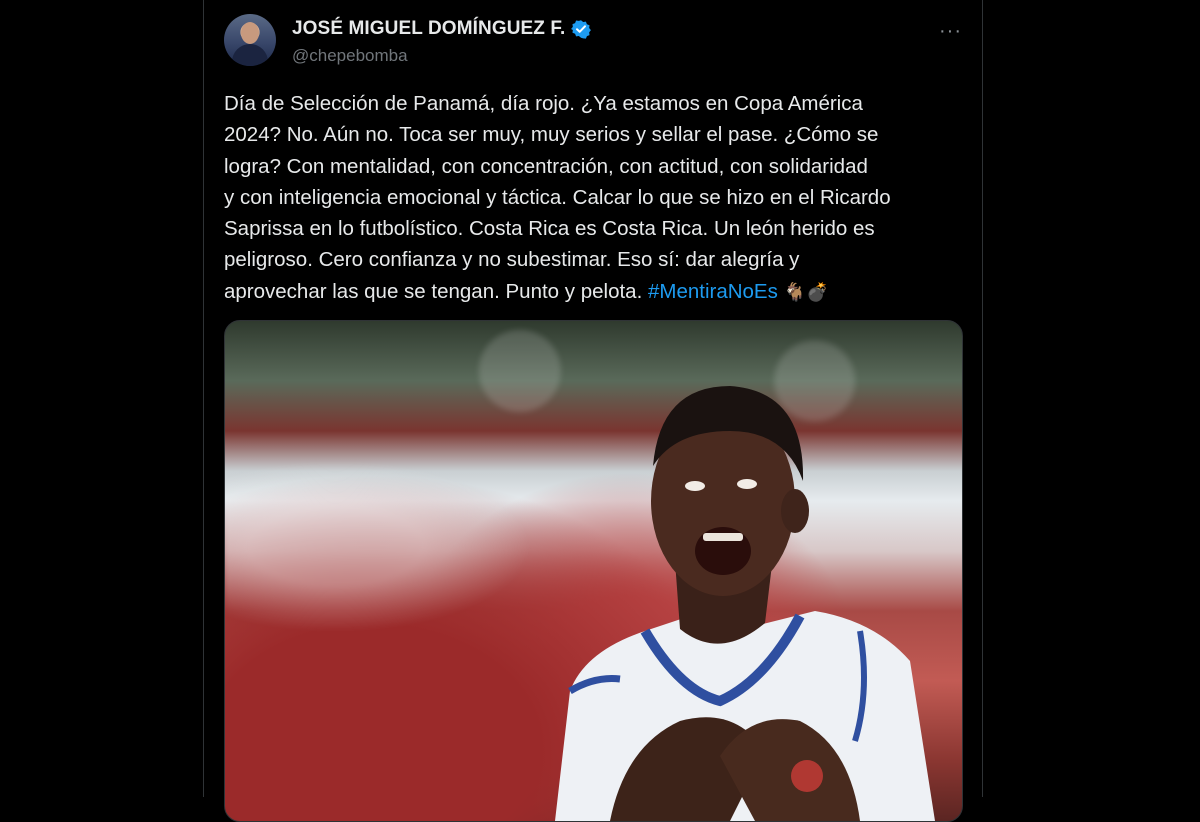 The image size is (1200, 822). What do you see at coordinates (441, 56) in the screenshot?
I see `author-handle: @chepebomba` at bounding box center [441, 56].